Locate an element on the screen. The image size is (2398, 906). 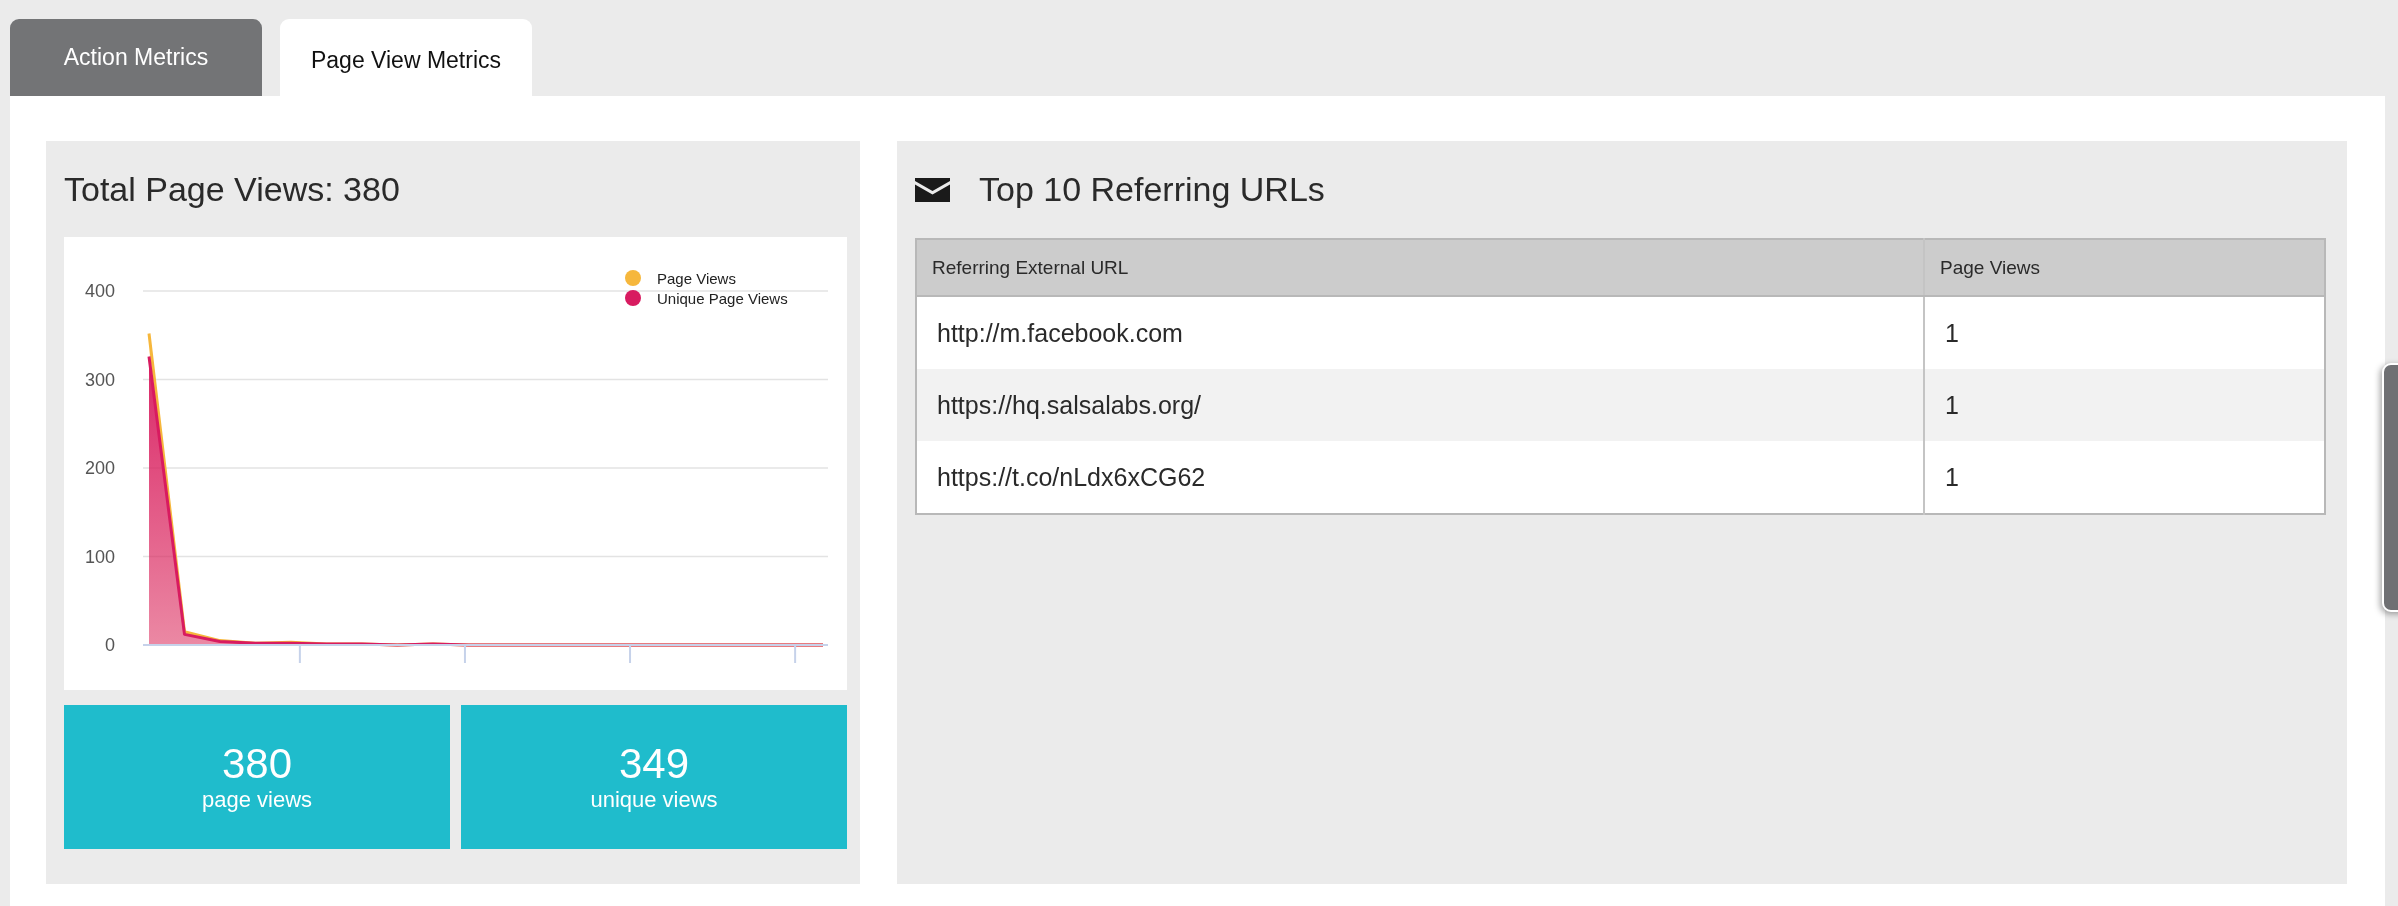
stat-value: 380 is located at coordinates (257, 764).